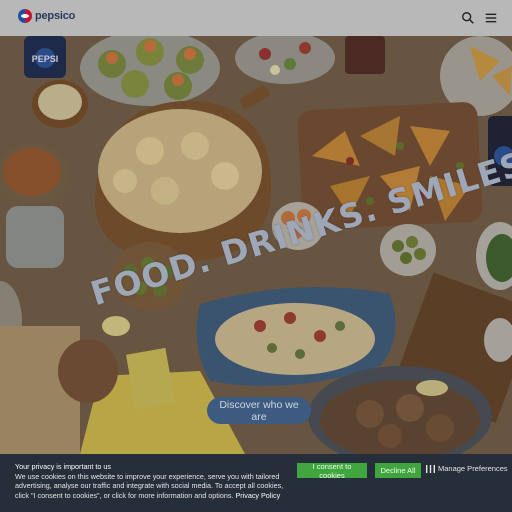 This screenshot has height=512, width=512. I want to click on soda-glass, so click(365, 55).